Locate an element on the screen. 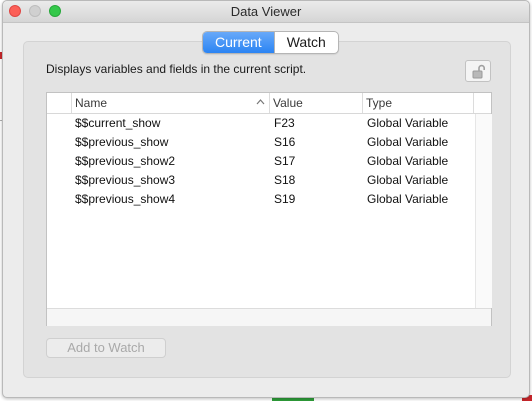  tab-watch: Watch is located at coordinates (305, 42).